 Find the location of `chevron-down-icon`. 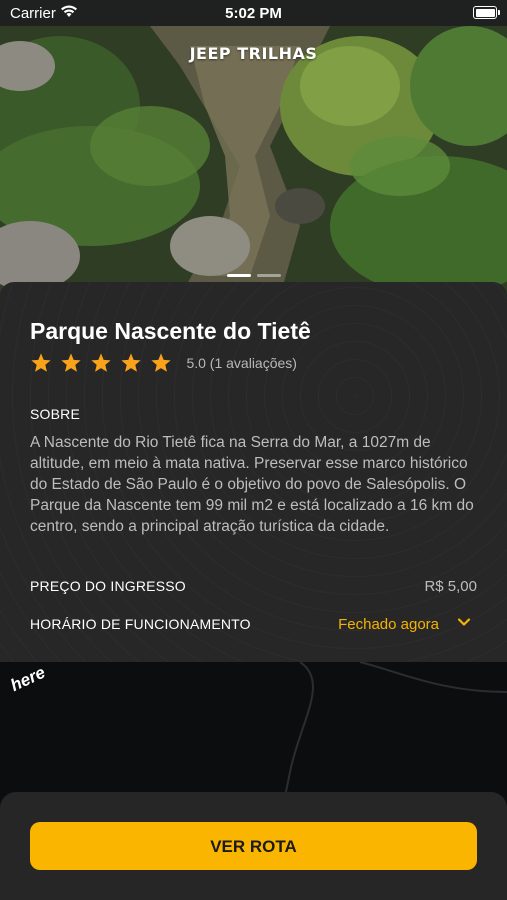

chevron-down-icon is located at coordinates (464, 622).